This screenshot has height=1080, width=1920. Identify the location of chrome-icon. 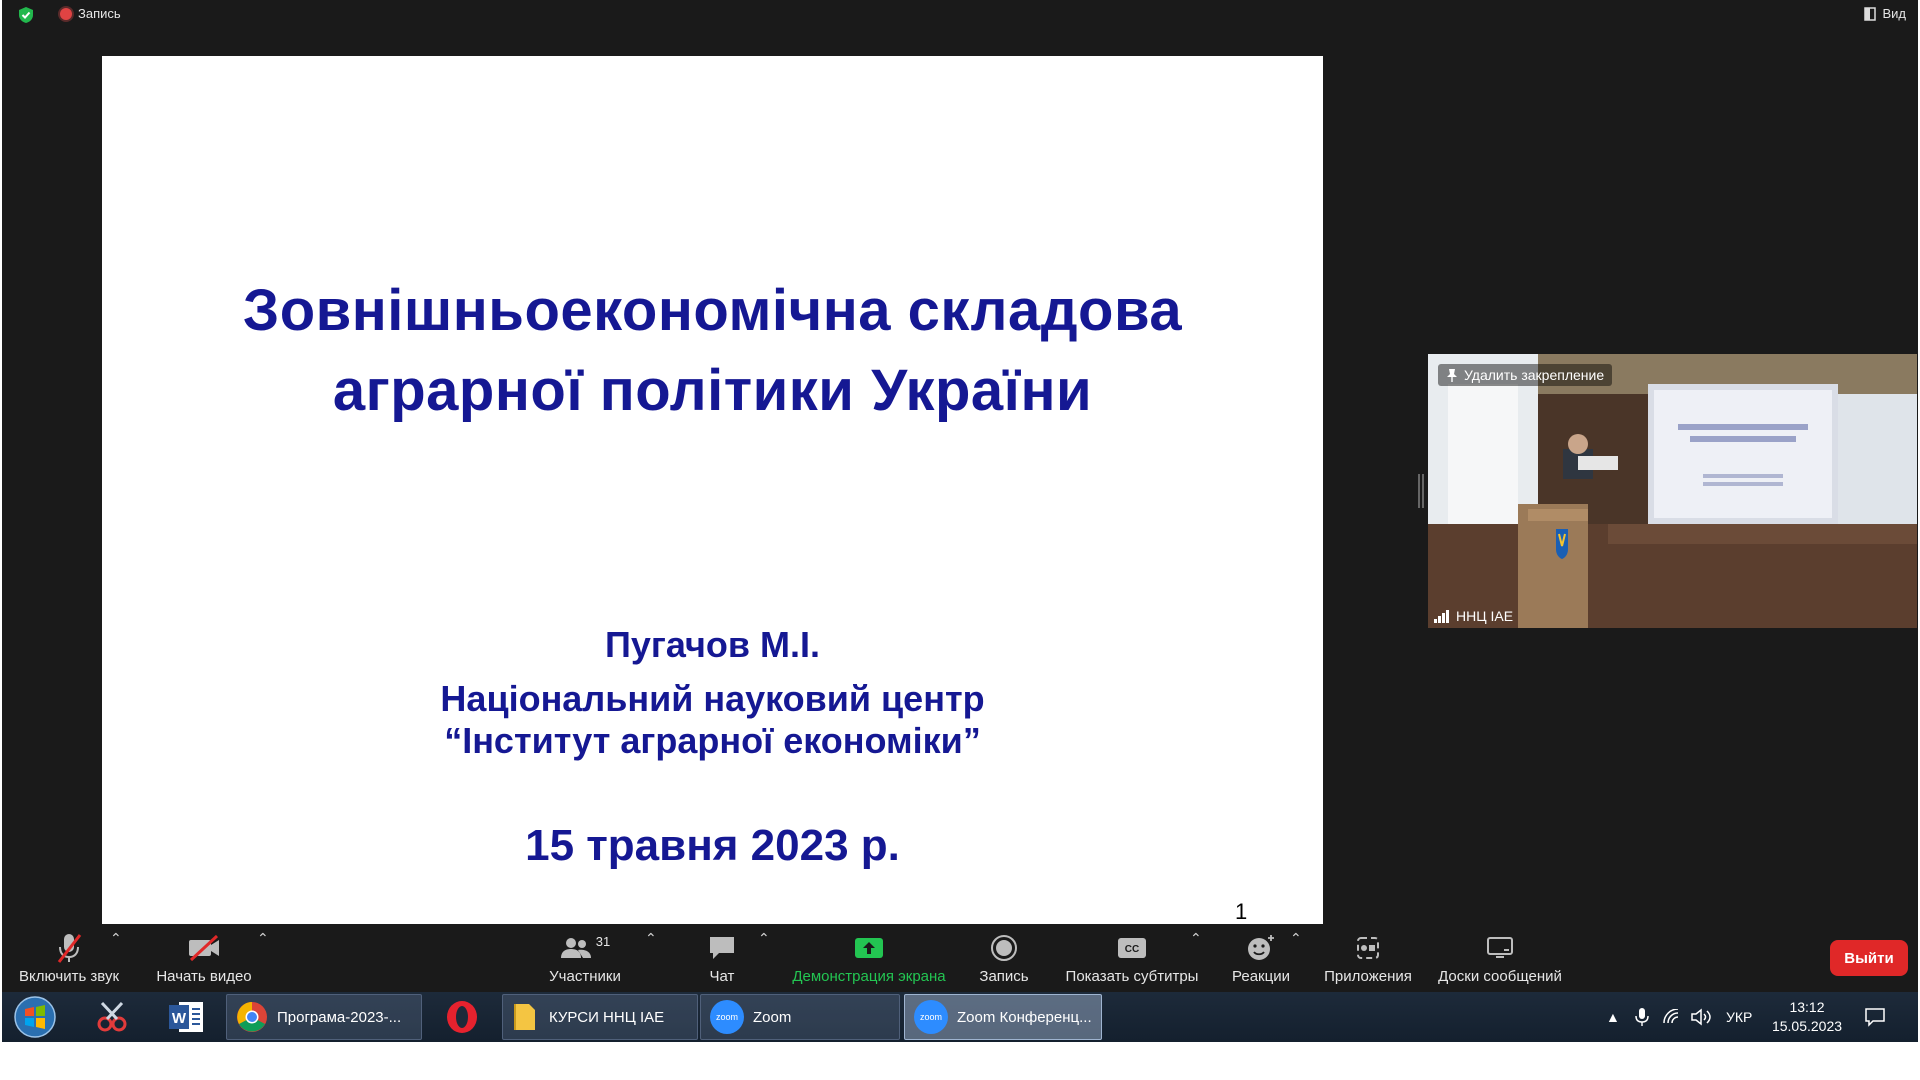
(252, 1017).